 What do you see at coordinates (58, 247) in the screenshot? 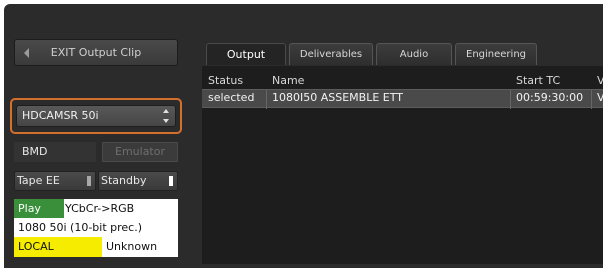
I see `local-badge: LOCAL` at bounding box center [58, 247].